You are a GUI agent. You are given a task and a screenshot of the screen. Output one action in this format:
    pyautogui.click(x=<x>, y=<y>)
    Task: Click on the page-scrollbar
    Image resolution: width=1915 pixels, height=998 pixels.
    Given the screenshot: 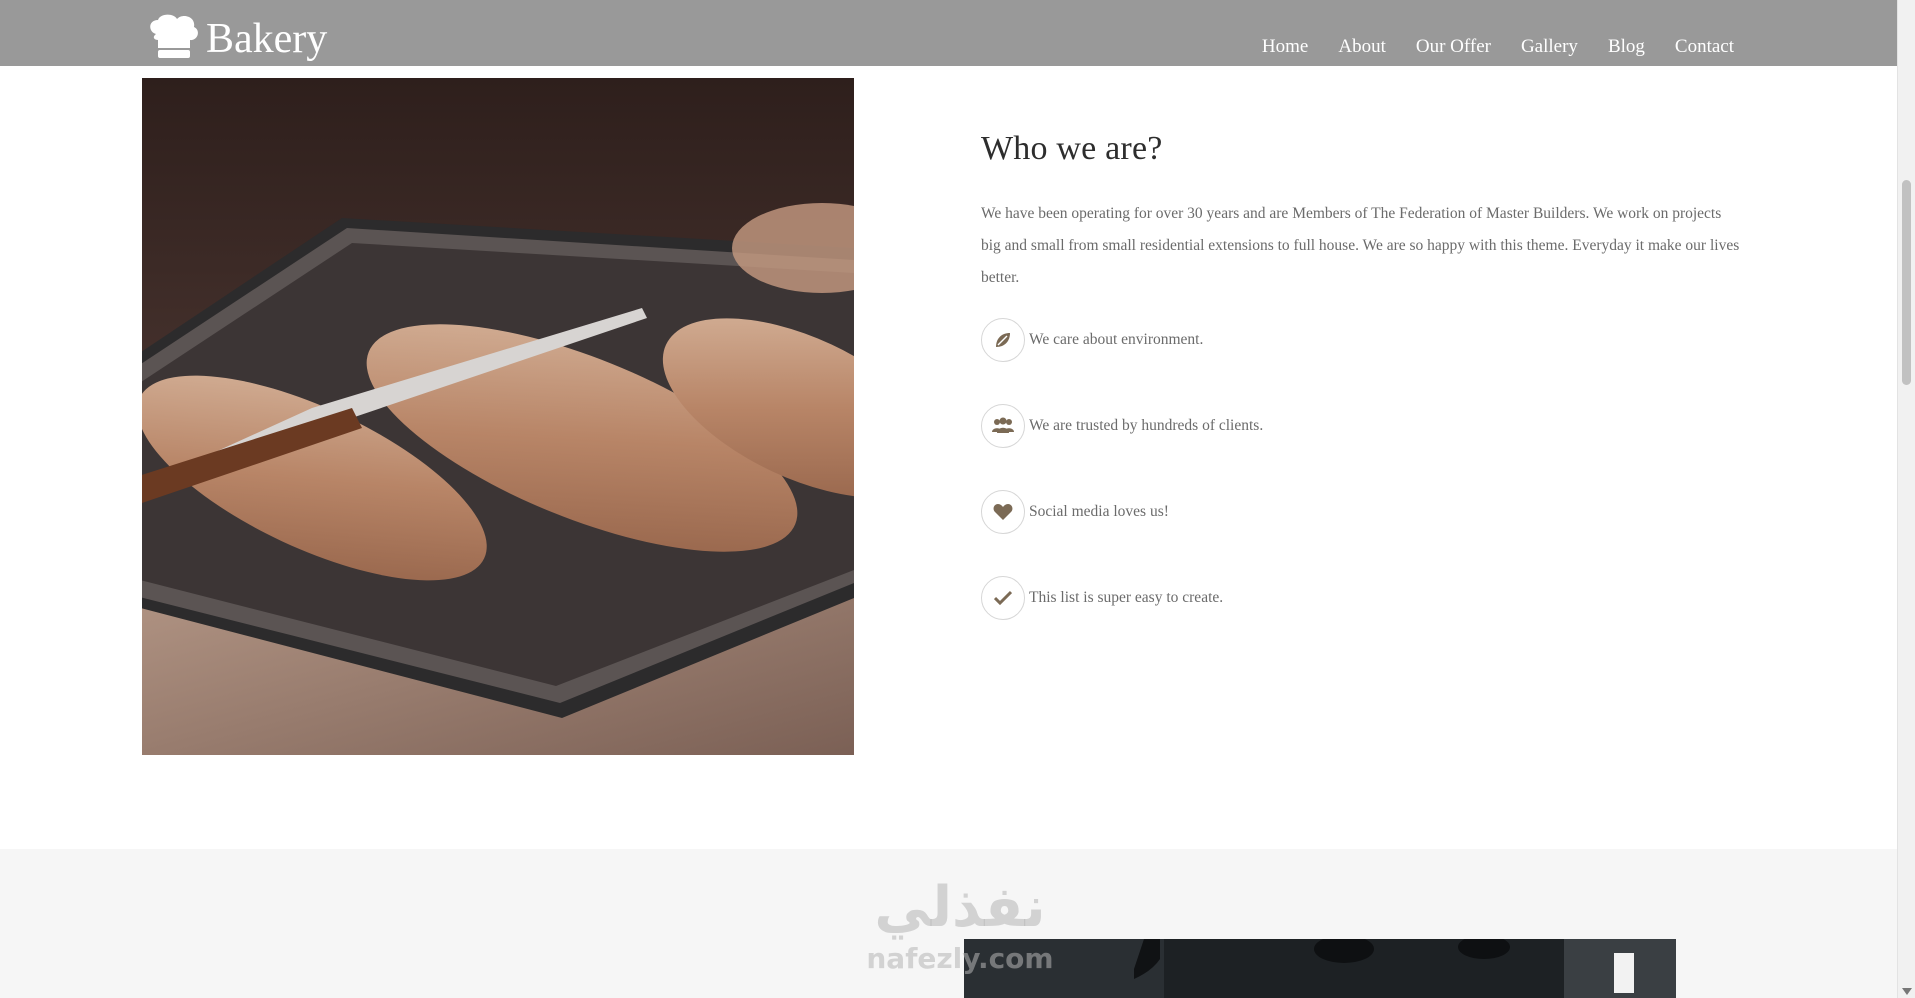 What is the action you would take?
    pyautogui.click(x=1906, y=499)
    